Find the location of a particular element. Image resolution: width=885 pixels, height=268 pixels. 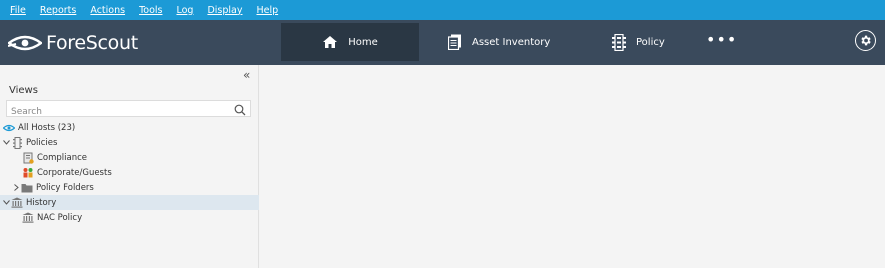

tab-policy-label: Policy is located at coordinates (650, 42).